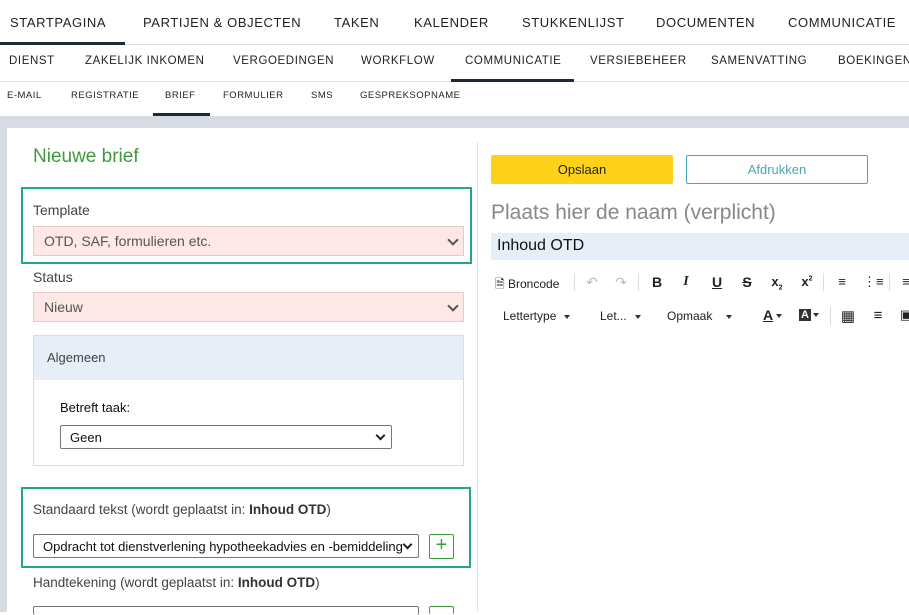  Describe the element at coordinates (705, 22) in the screenshot. I see `nav-documenten: DOCUMENTEN` at that location.